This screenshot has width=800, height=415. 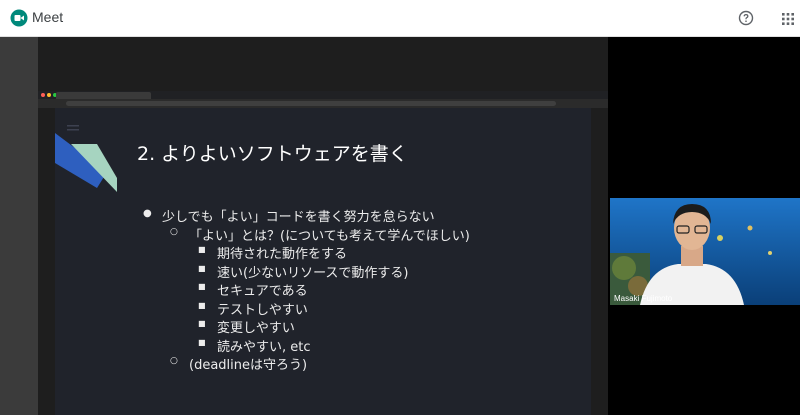 What do you see at coordinates (49, 95) in the screenshot?
I see `minimize-dot-icon` at bounding box center [49, 95].